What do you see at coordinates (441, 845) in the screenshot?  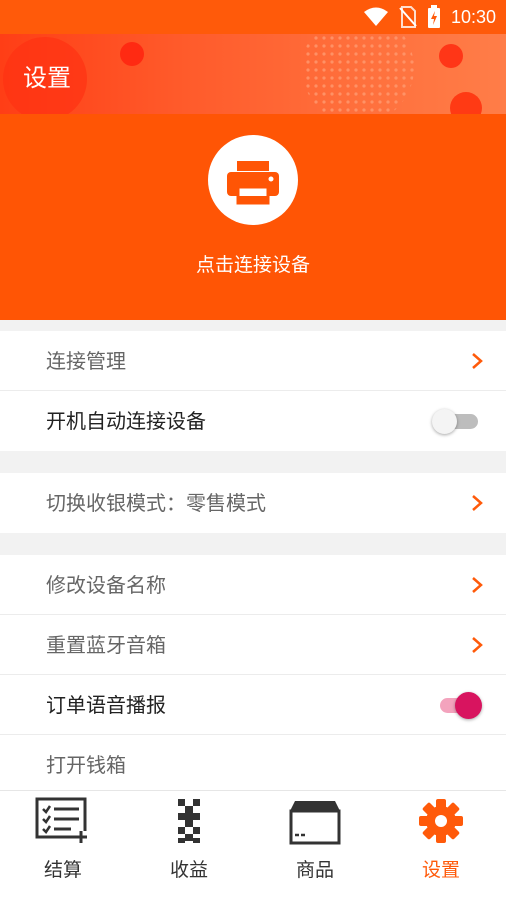 I see `tab-settings: 设置` at bounding box center [441, 845].